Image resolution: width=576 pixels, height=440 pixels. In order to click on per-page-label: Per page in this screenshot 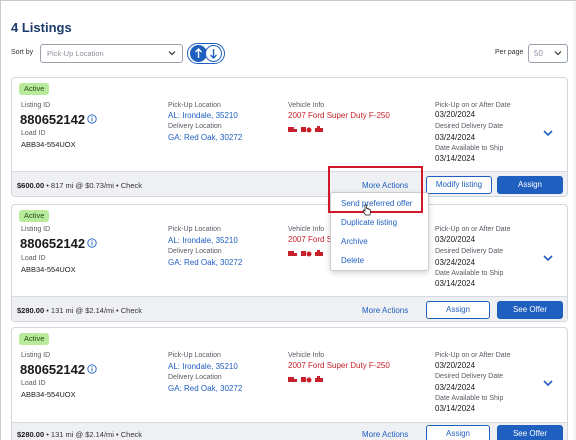, I will do `click(509, 52)`.